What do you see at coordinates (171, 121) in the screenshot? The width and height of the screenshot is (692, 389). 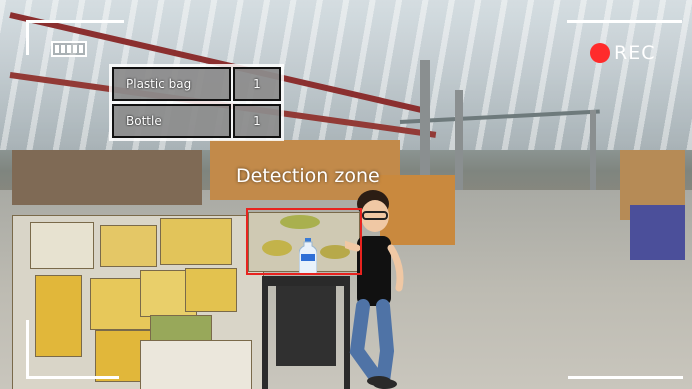 I see `counter-label-bottle: Bottle` at bounding box center [171, 121].